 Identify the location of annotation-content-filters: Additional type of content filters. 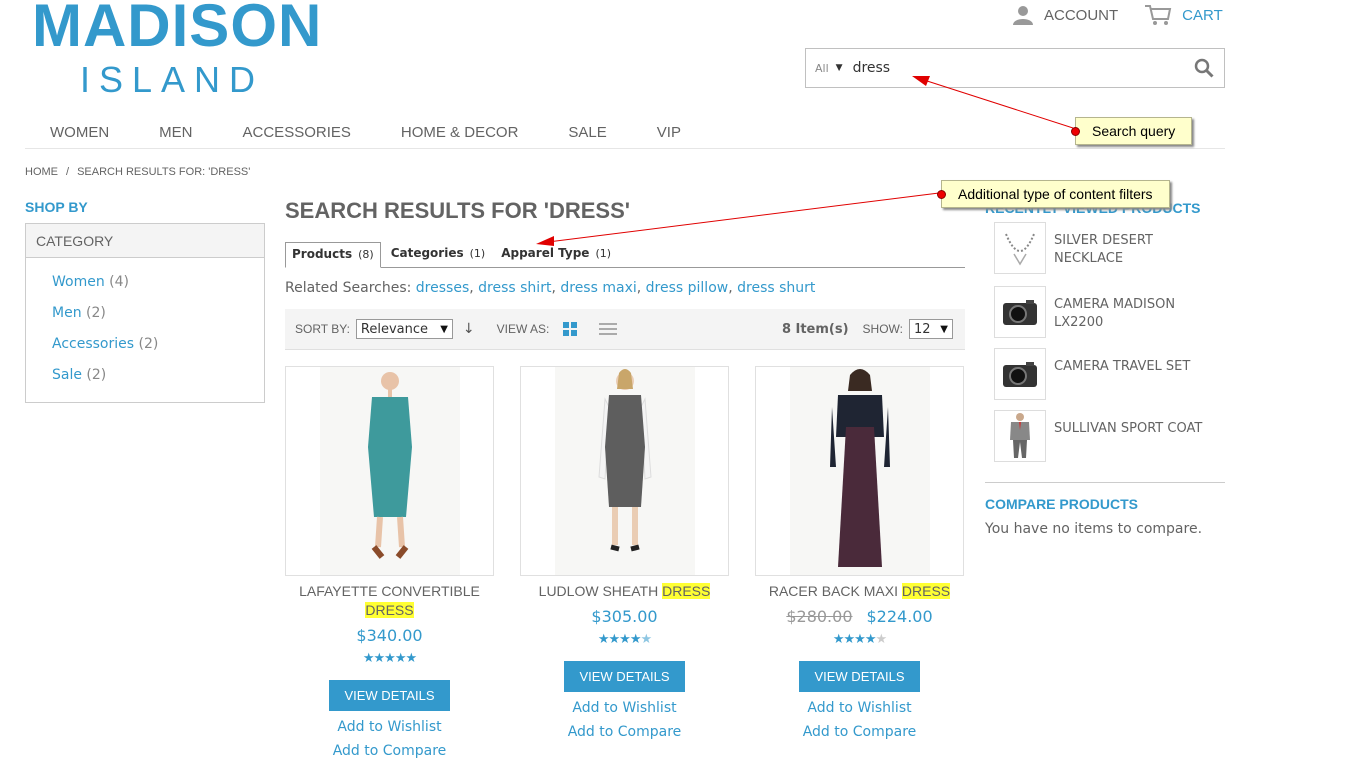
(1053, 194).